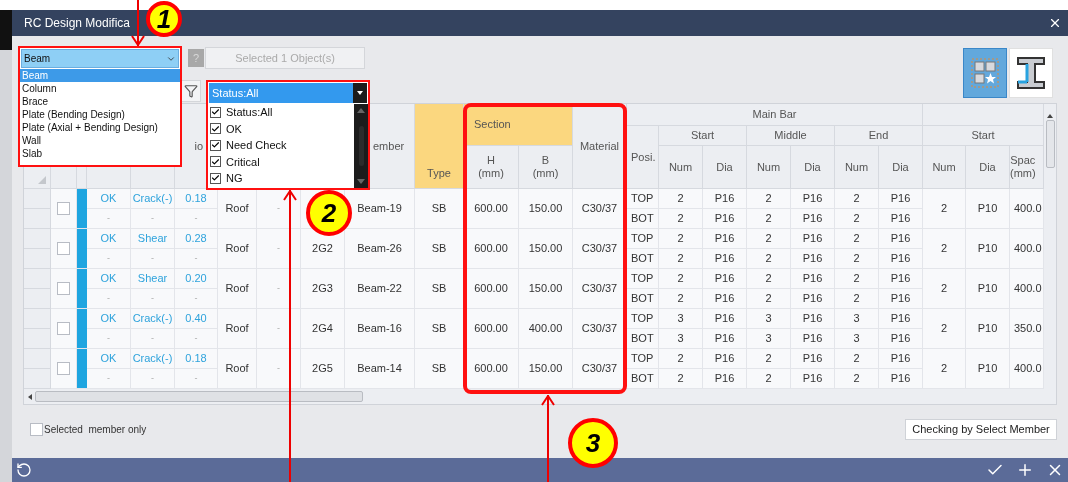 Image resolution: width=1068 pixels, height=482 pixels. What do you see at coordinates (643, 157) in the screenshot?
I see `column-header: Posi.` at bounding box center [643, 157].